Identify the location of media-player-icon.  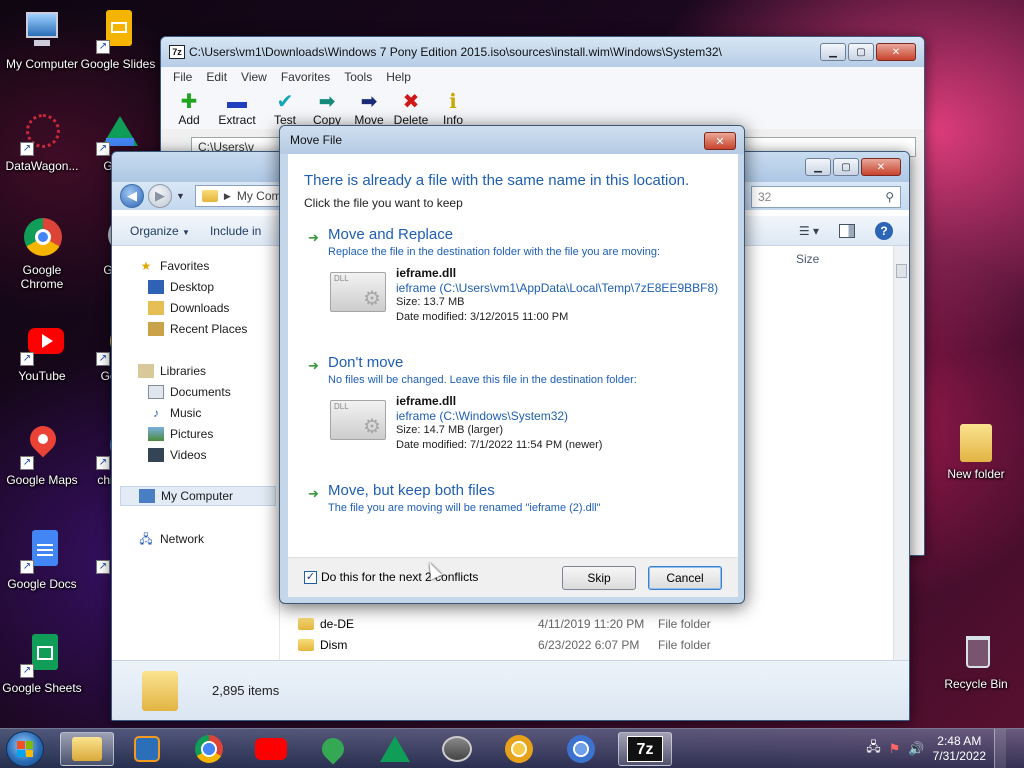
(147, 749).